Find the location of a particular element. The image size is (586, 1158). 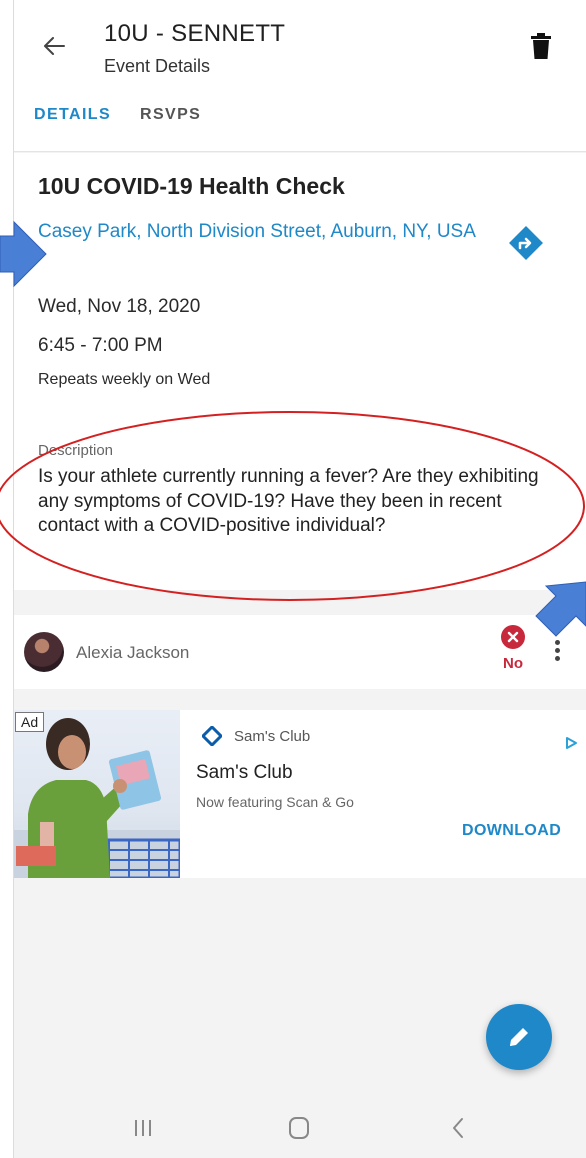

ad-headline: Sam's Club is located at coordinates (244, 772).